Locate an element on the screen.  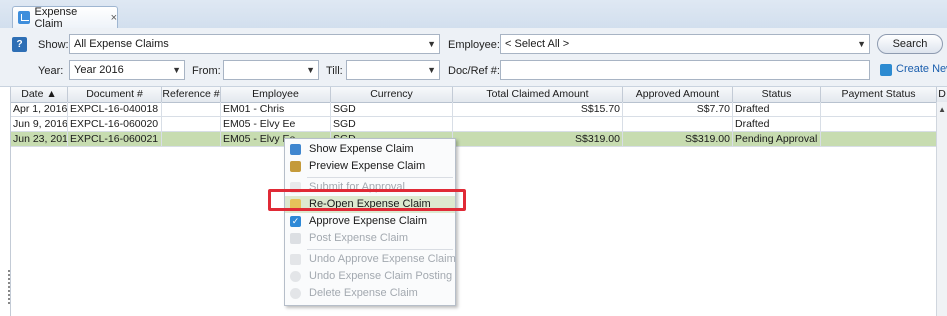
menu-item-label: Undo Approve Expense Claim is located at coordinates (382, 259).